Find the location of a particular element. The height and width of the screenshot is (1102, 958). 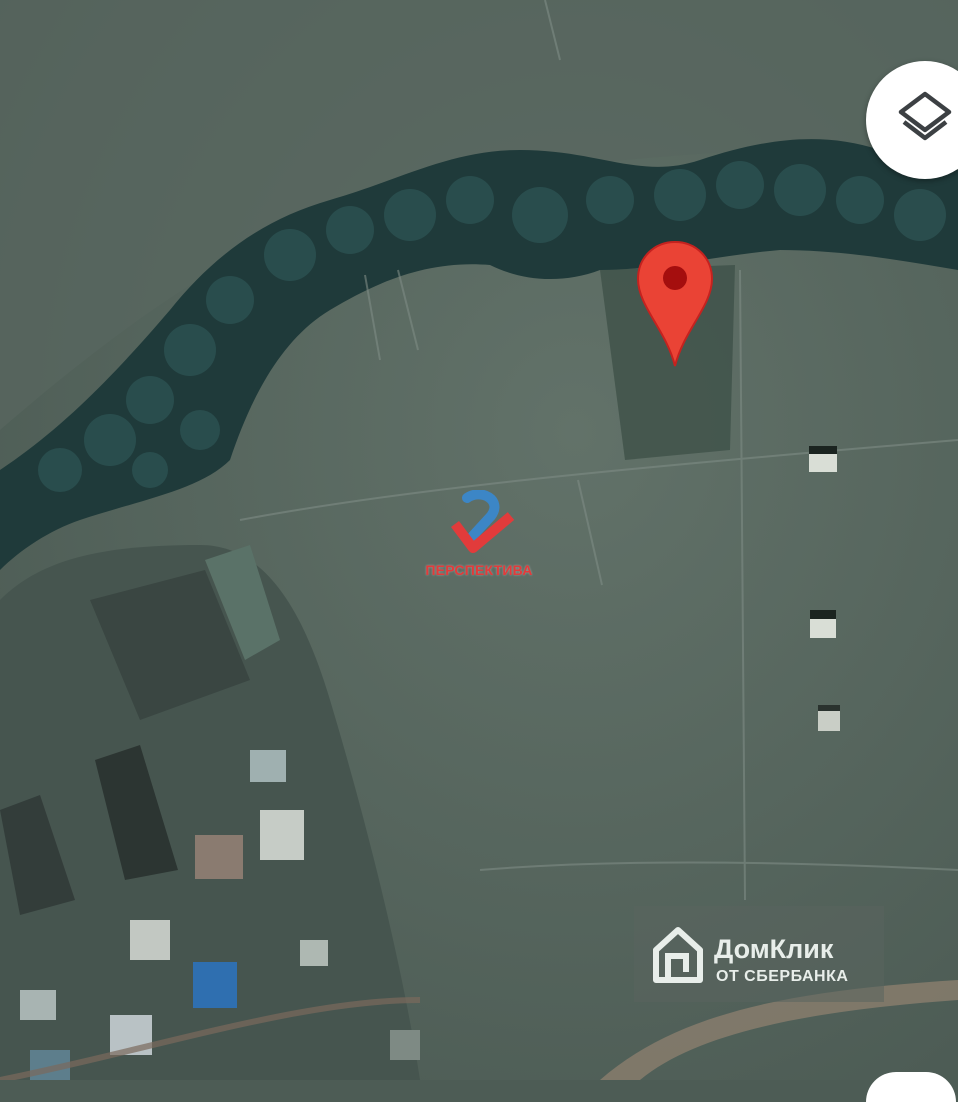

domclick-house-logo is located at coordinates (678, 955).